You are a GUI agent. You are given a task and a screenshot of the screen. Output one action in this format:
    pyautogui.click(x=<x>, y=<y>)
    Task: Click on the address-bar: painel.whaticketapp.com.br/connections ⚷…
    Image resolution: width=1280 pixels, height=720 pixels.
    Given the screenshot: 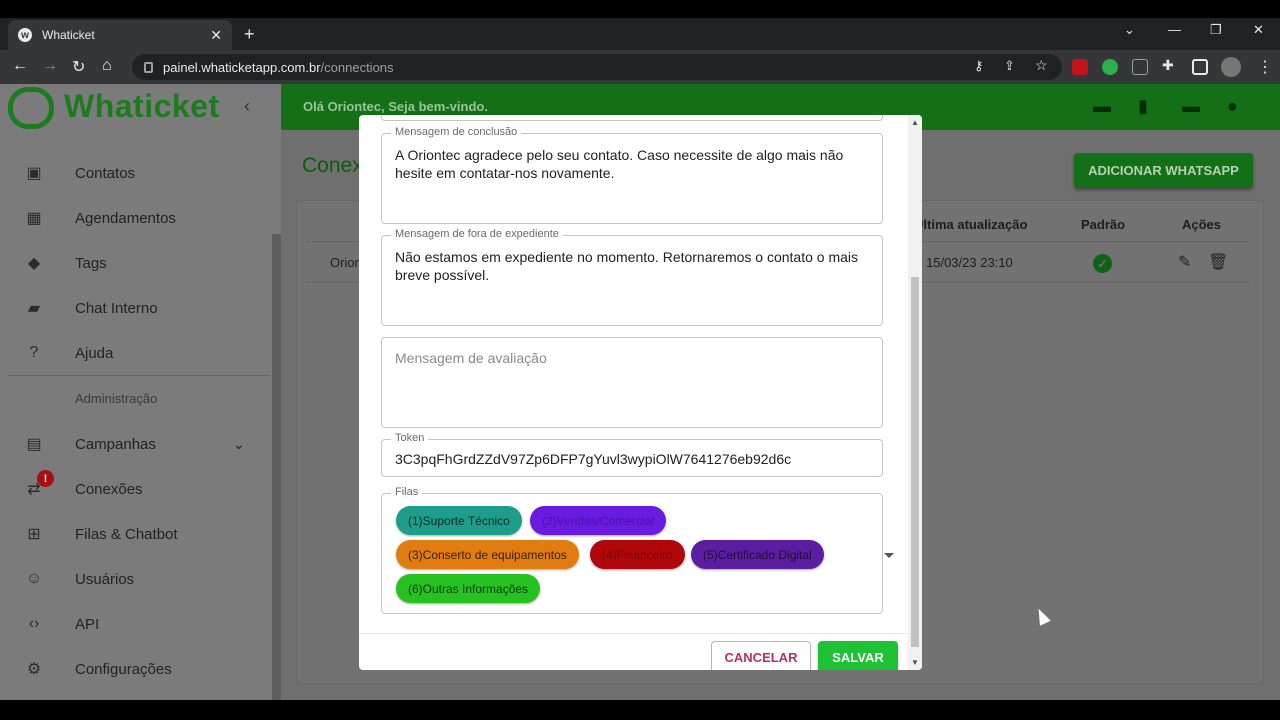 What is the action you would take?
    pyautogui.click(x=597, y=67)
    